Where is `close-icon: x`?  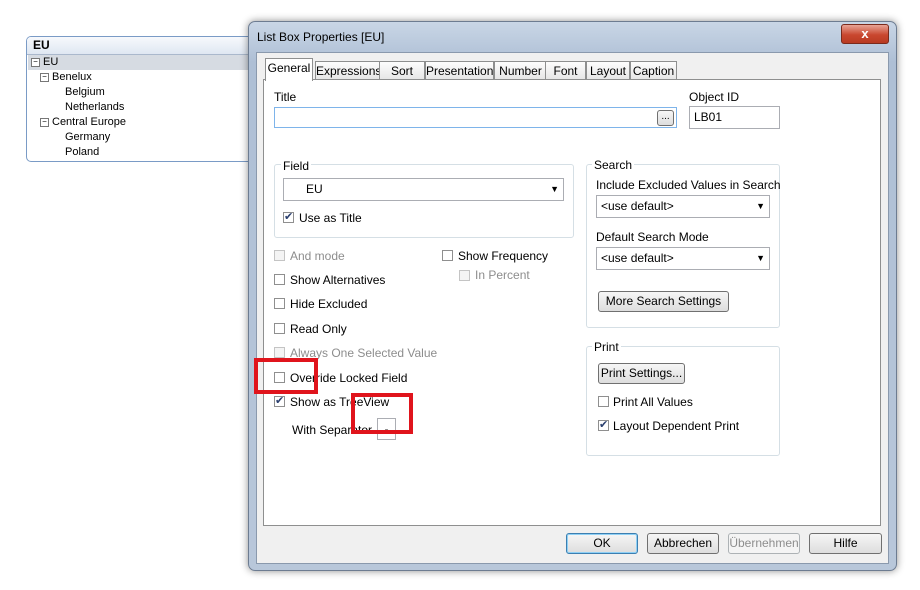 close-icon: x is located at coordinates (865, 33).